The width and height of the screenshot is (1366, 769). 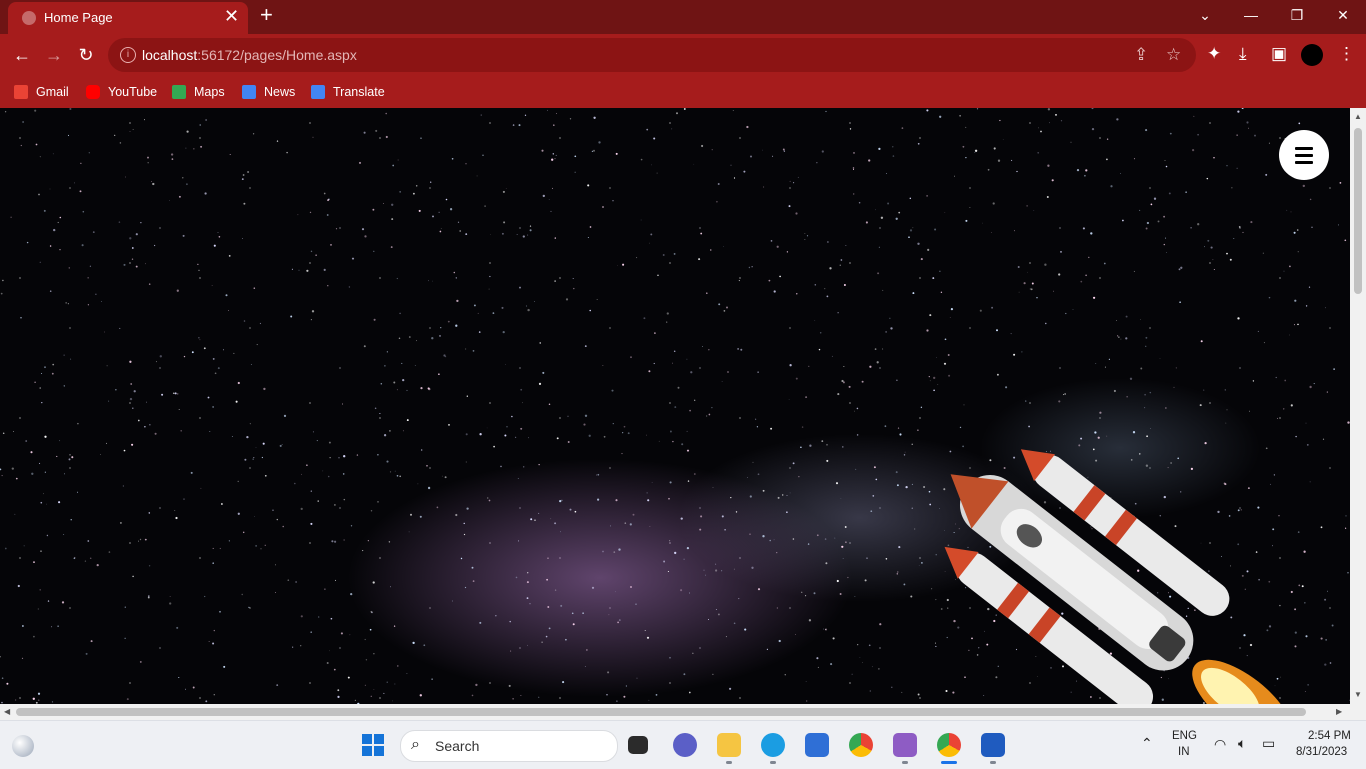 I want to click on extensions-icon: ✦, so click(x=1214, y=54).